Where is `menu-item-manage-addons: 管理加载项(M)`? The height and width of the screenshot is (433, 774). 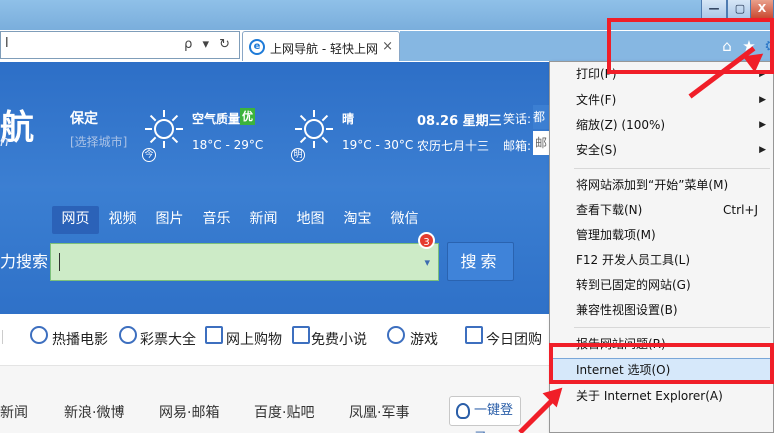 menu-item-manage-addons: 管理加载项(M) is located at coordinates (671, 235).